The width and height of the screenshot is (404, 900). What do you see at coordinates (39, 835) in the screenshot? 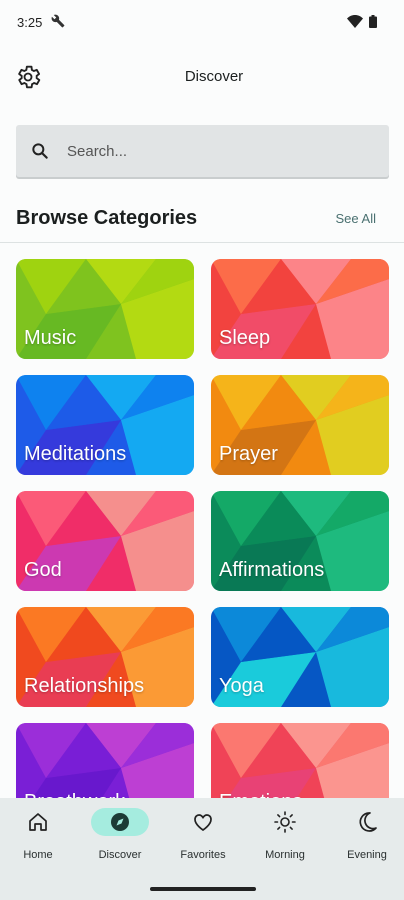
I see `nav-item-home: Home` at bounding box center [39, 835].